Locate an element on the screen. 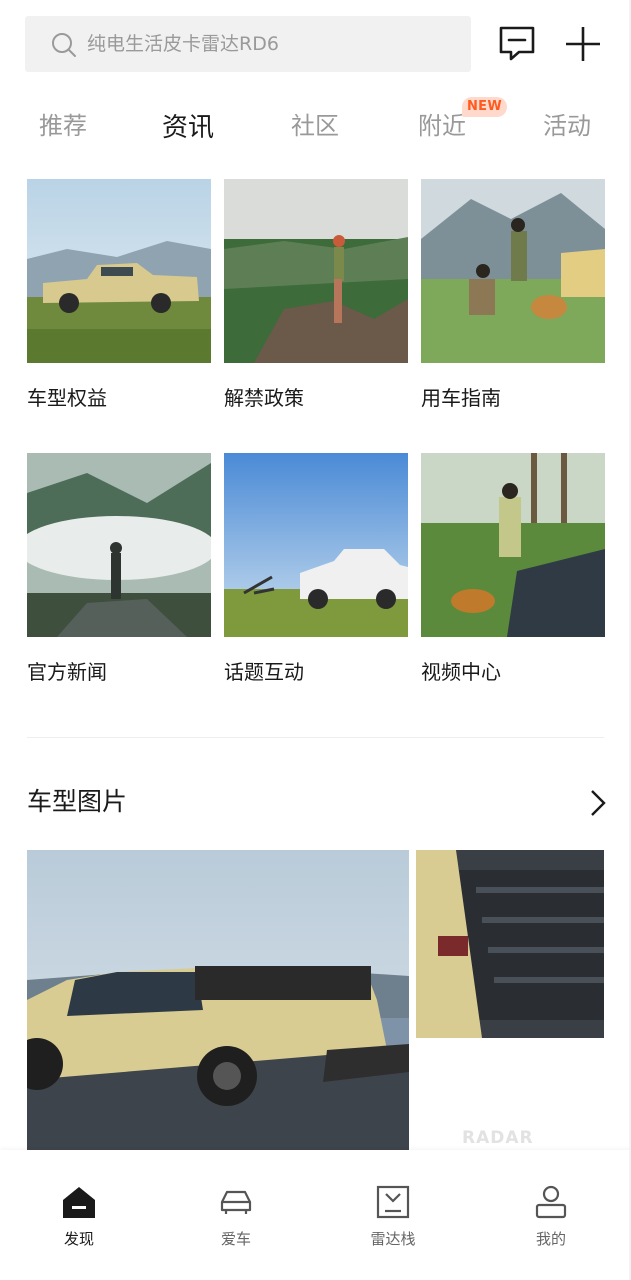  model-benefits-image is located at coordinates (119, 271).